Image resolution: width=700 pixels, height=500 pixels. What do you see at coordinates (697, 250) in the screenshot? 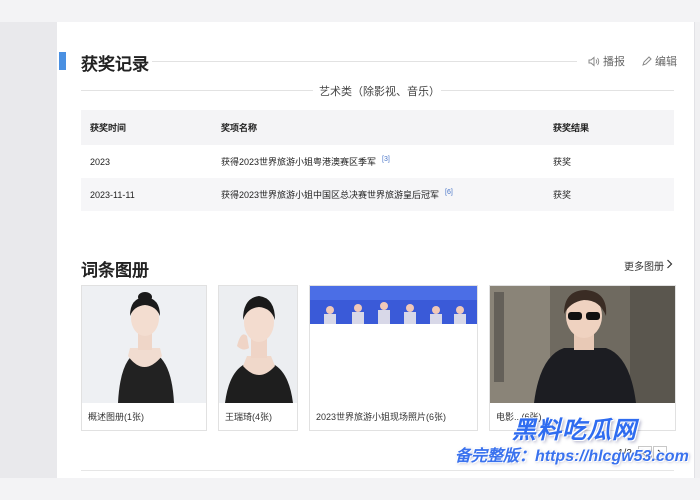
I see `page-scrollbar` at bounding box center [697, 250].